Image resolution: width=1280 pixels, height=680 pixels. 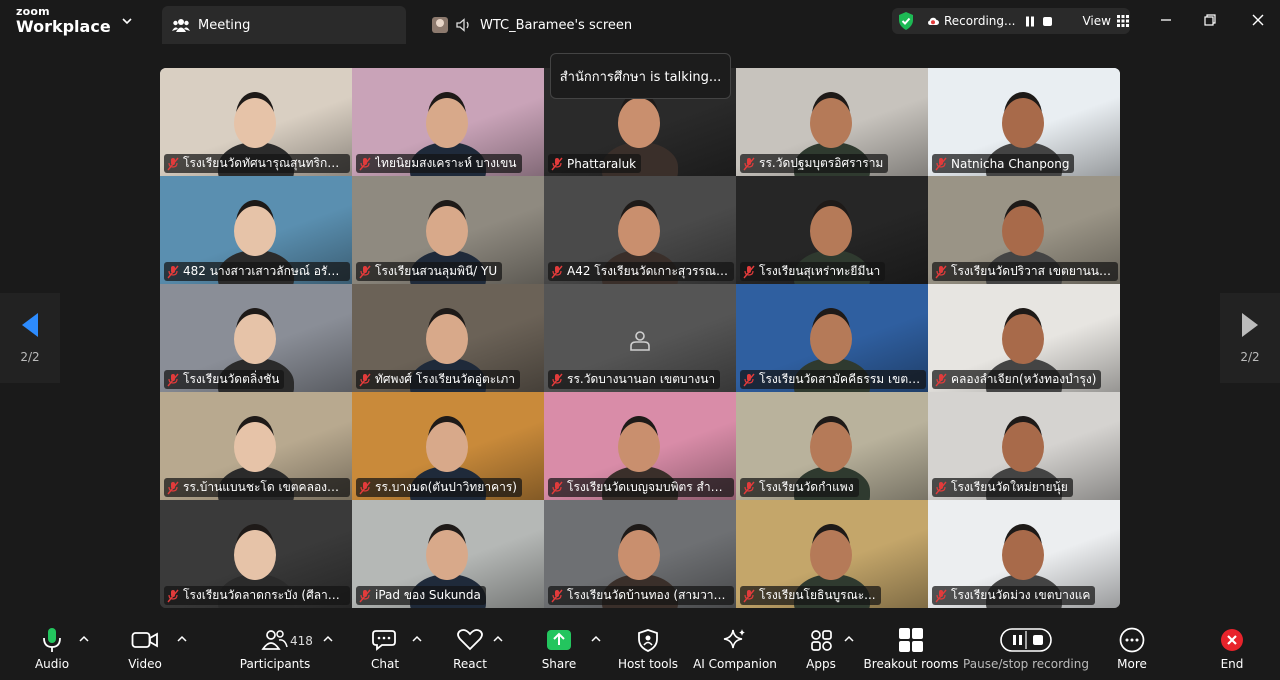 I want to click on next-page-button: 2/2, so click(x=1250, y=338).